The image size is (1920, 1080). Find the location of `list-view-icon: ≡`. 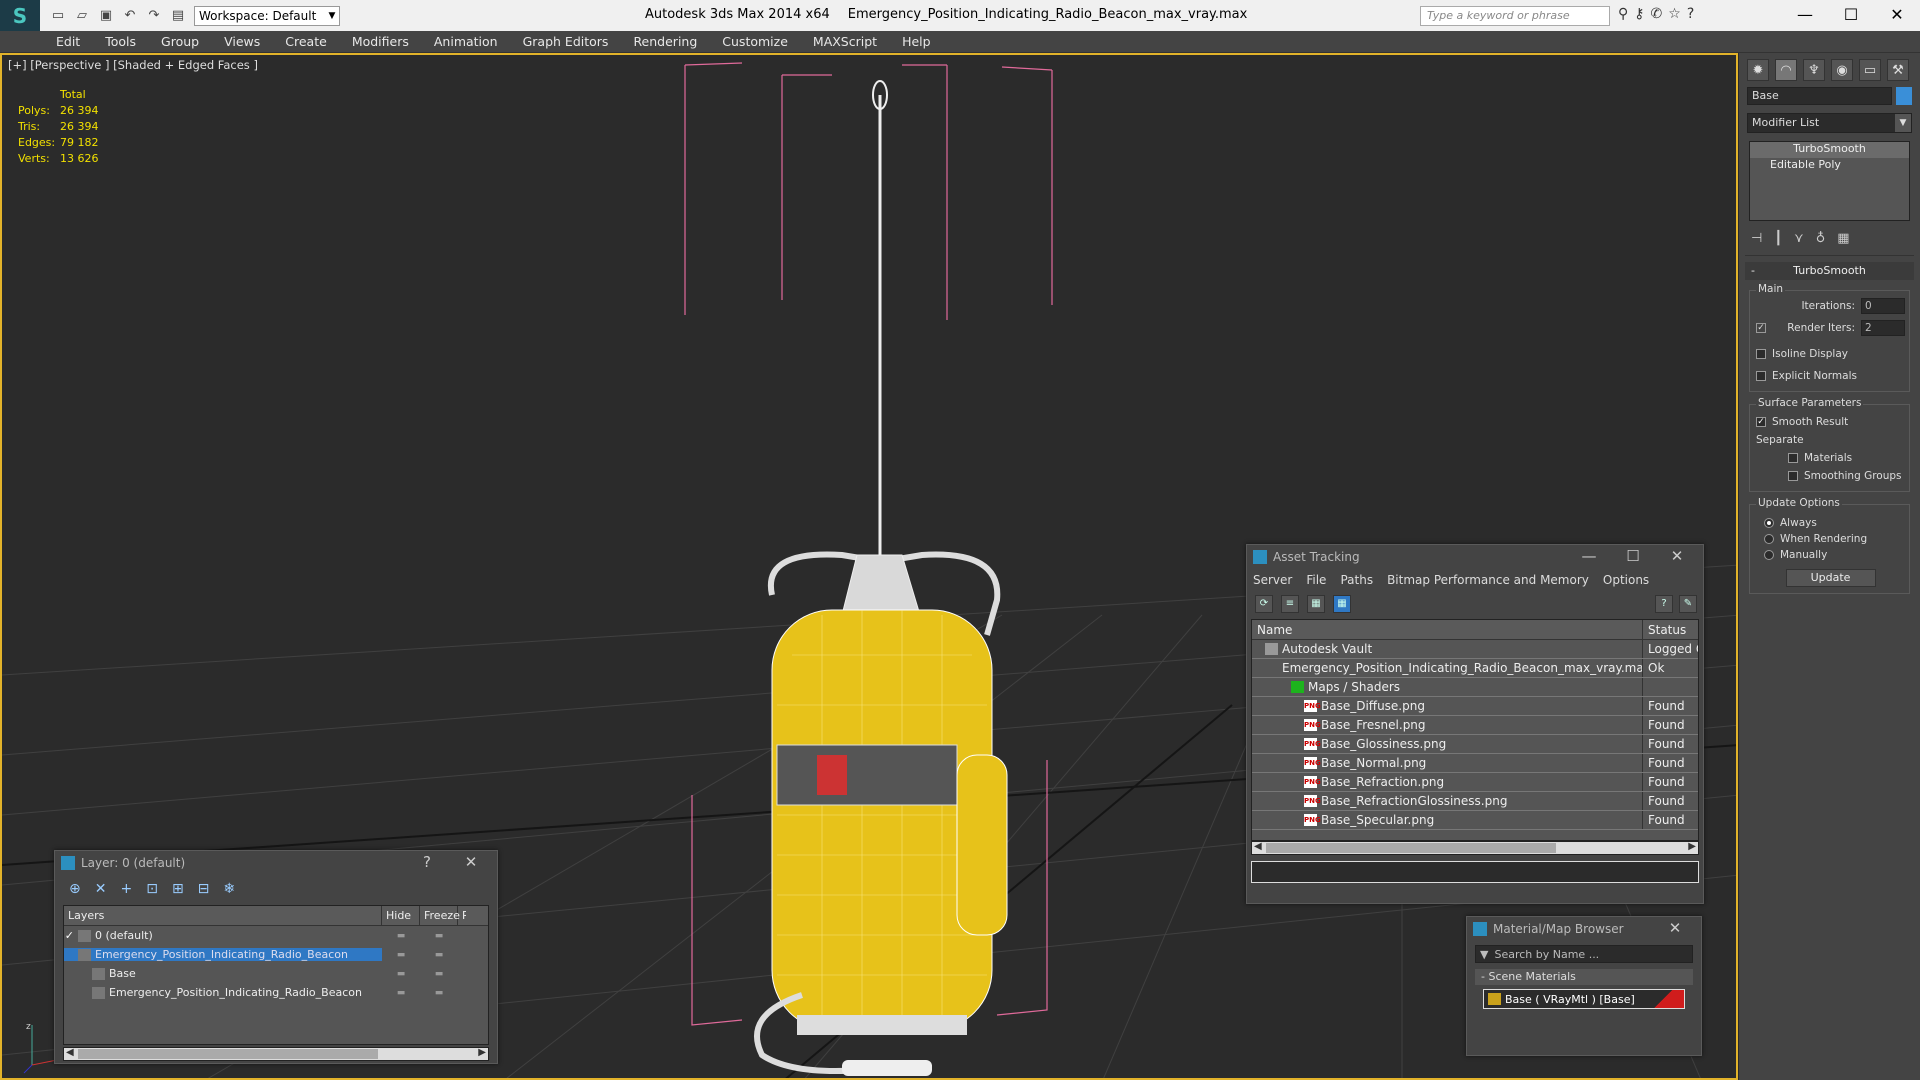

list-view-icon: ≡ is located at coordinates (1290, 604).